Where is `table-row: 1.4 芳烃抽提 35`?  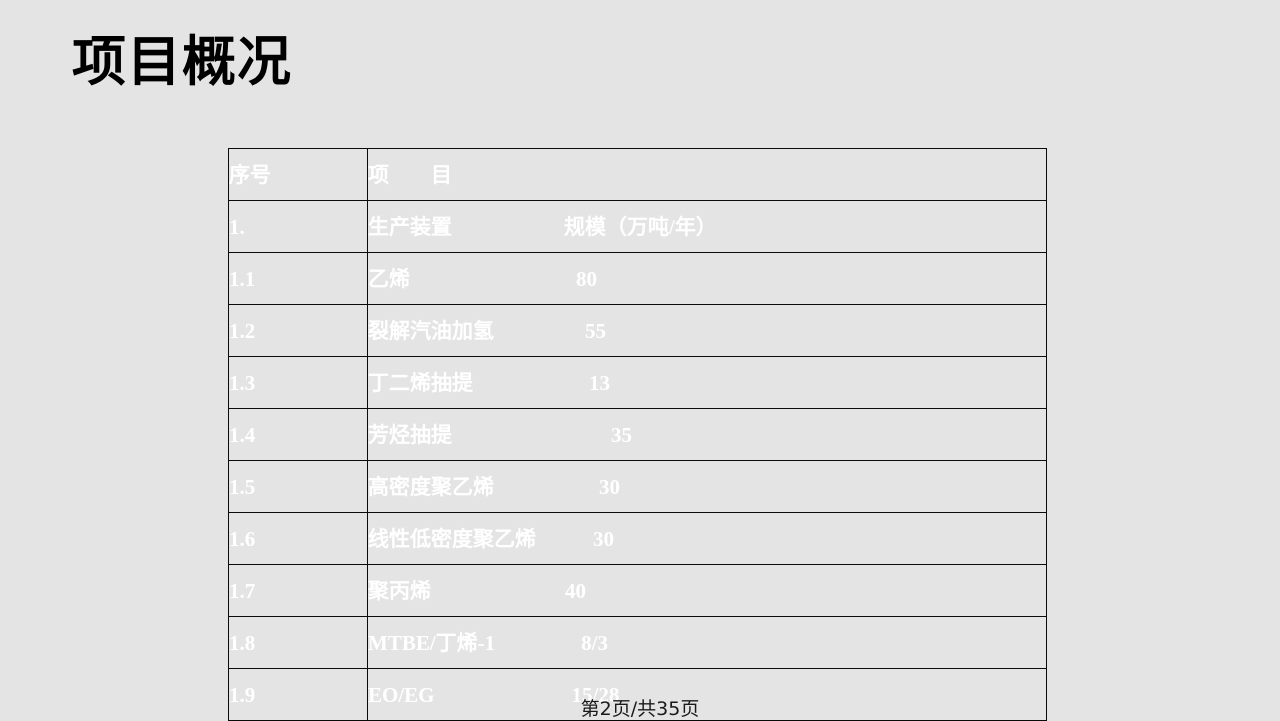 table-row: 1.4 芳烃抽提 35 is located at coordinates (637, 434).